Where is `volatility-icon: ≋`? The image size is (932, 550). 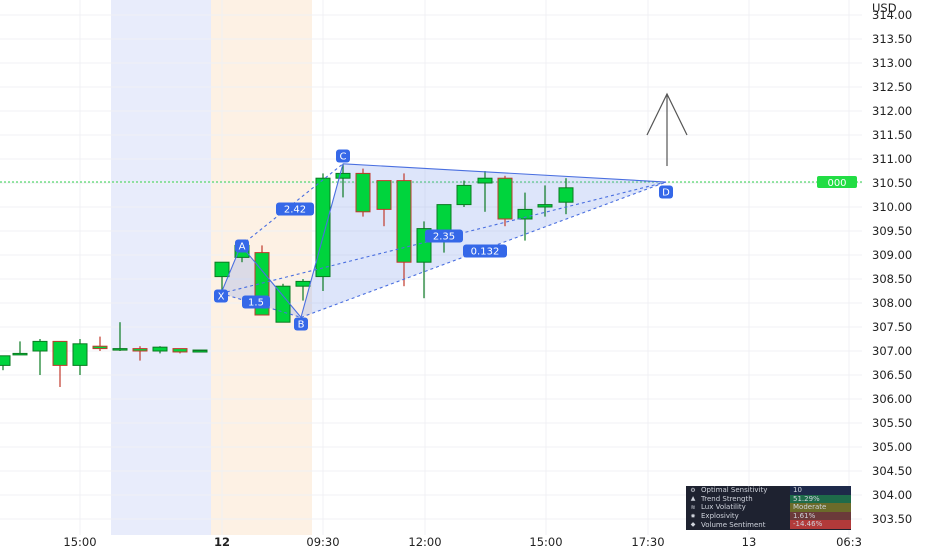 volatility-icon: ≋ is located at coordinates (693, 507).